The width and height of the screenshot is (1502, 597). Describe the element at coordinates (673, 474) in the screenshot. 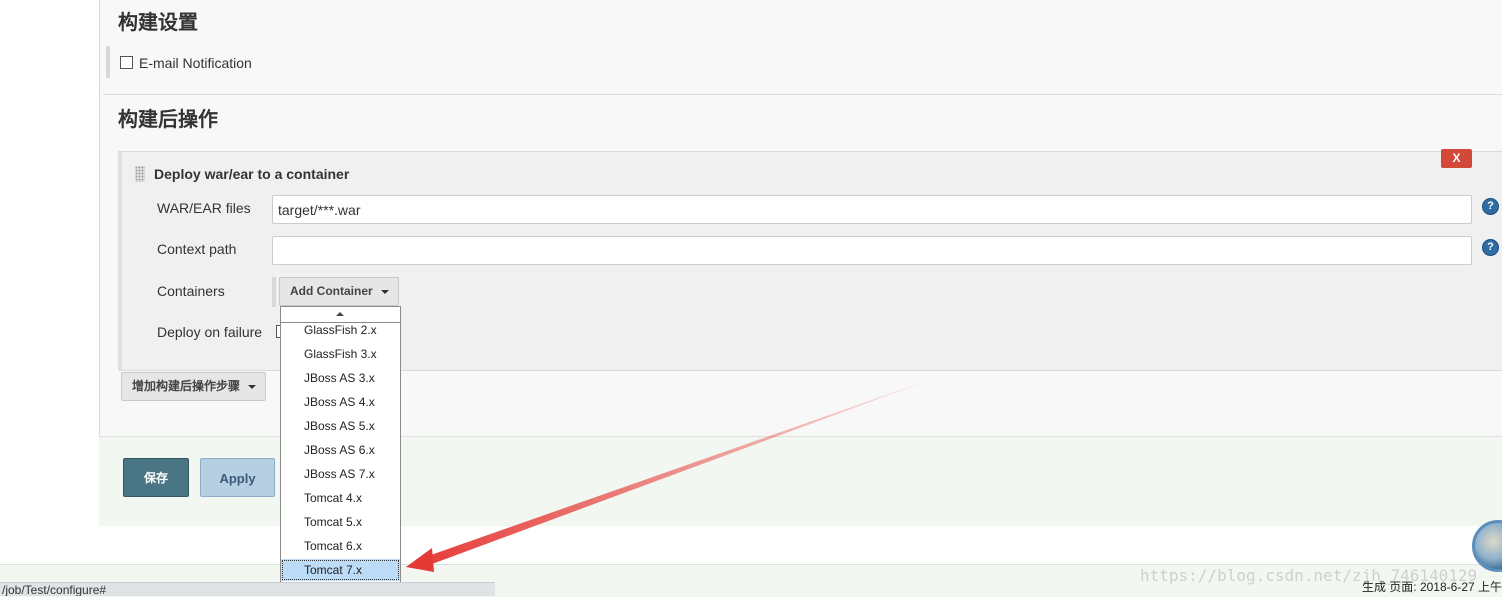

I see `annotation-arrow` at that location.